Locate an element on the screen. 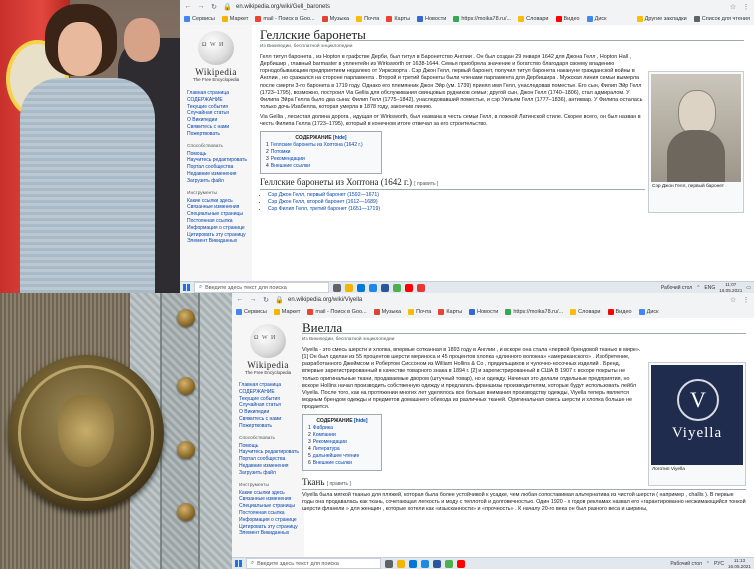  bookmark-item: Диск is located at coordinates (648, 311).